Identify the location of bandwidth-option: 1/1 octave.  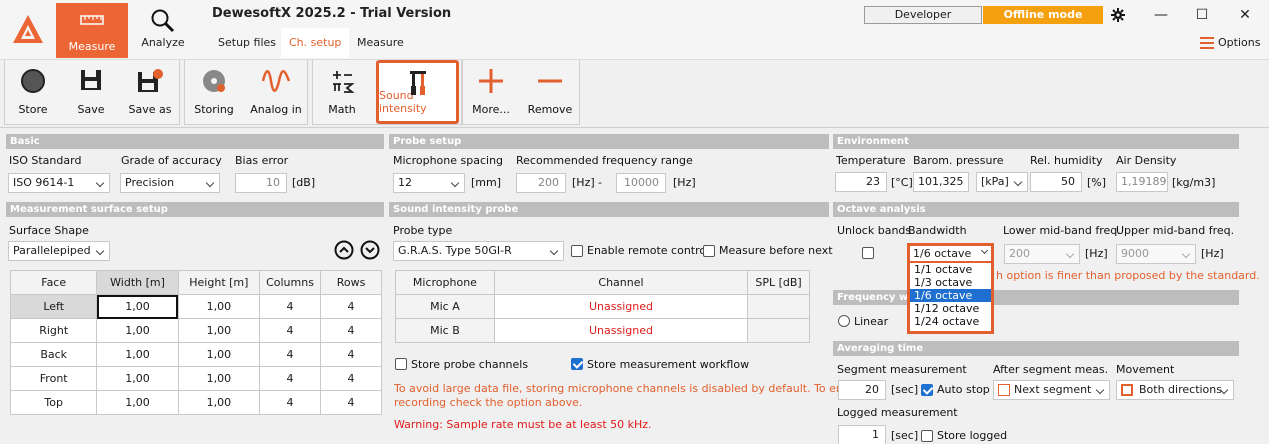
(950, 269).